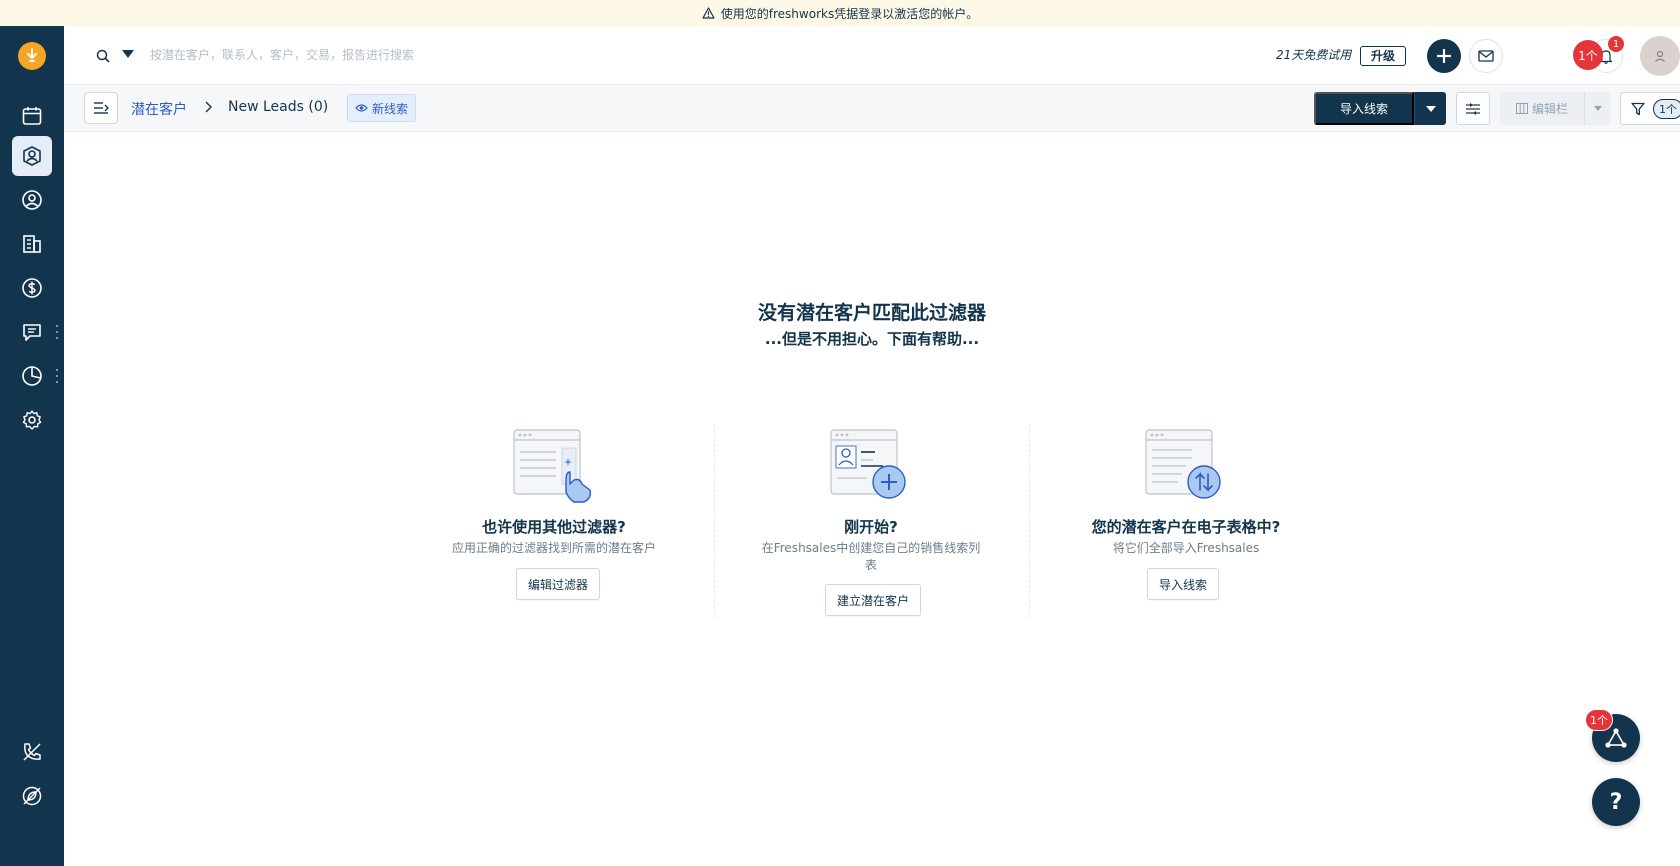 Image resolution: width=1680 pixels, height=866 pixels. I want to click on search-input, so click(450, 55).